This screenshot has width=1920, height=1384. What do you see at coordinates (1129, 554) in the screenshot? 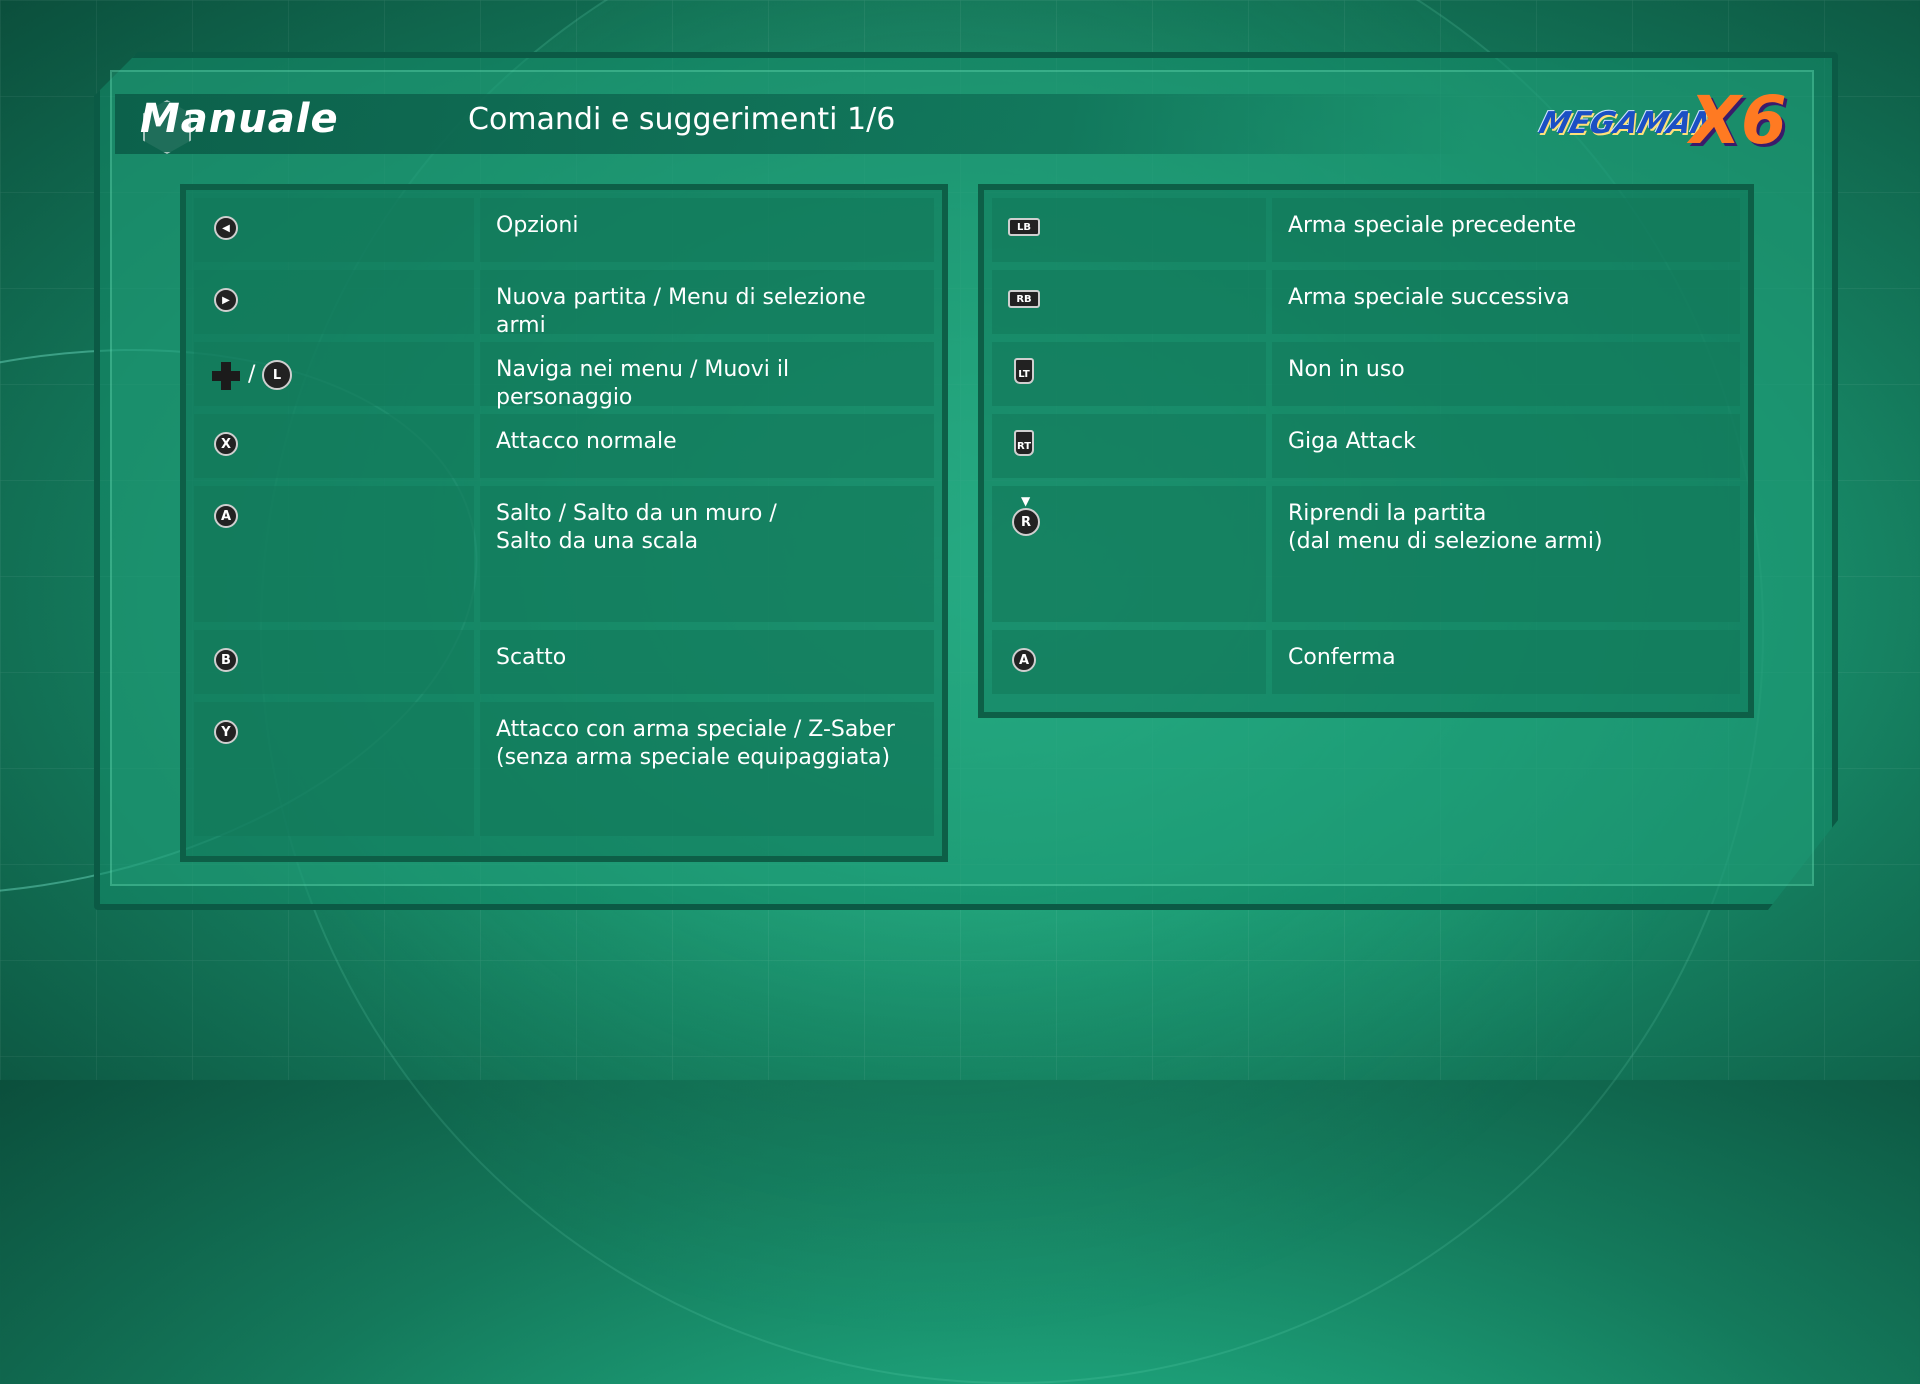
I see `control-icon-cell: ▼ R` at bounding box center [1129, 554].